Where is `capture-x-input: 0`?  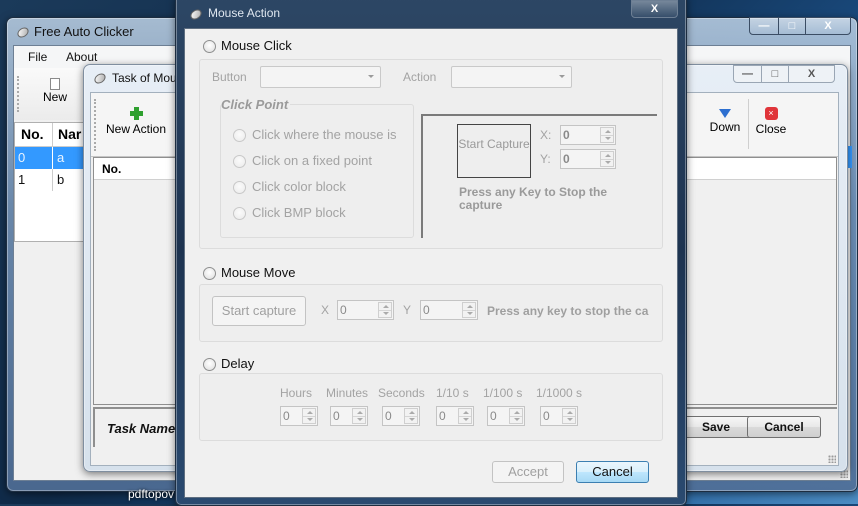
capture-x-input: 0 is located at coordinates (588, 135).